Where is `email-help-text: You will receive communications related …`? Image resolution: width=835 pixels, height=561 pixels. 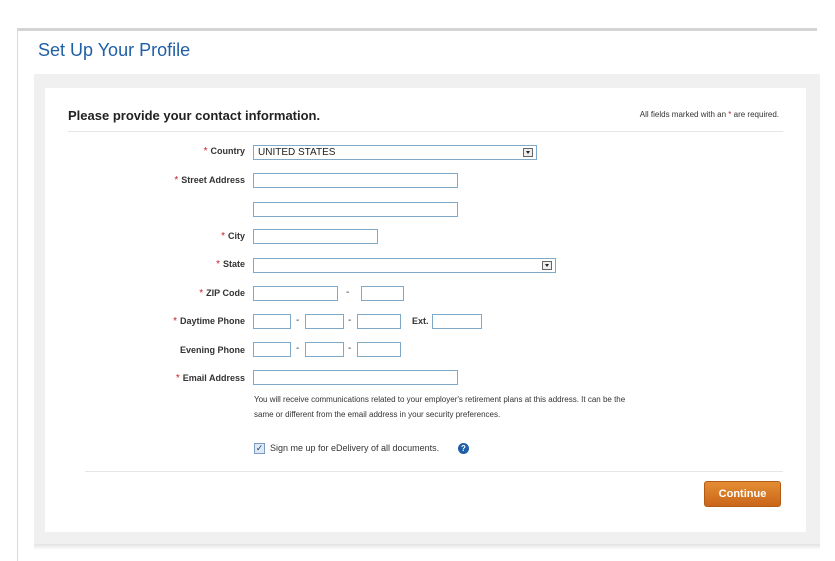
email-help-text: You will receive communications related … is located at coordinates (440, 407).